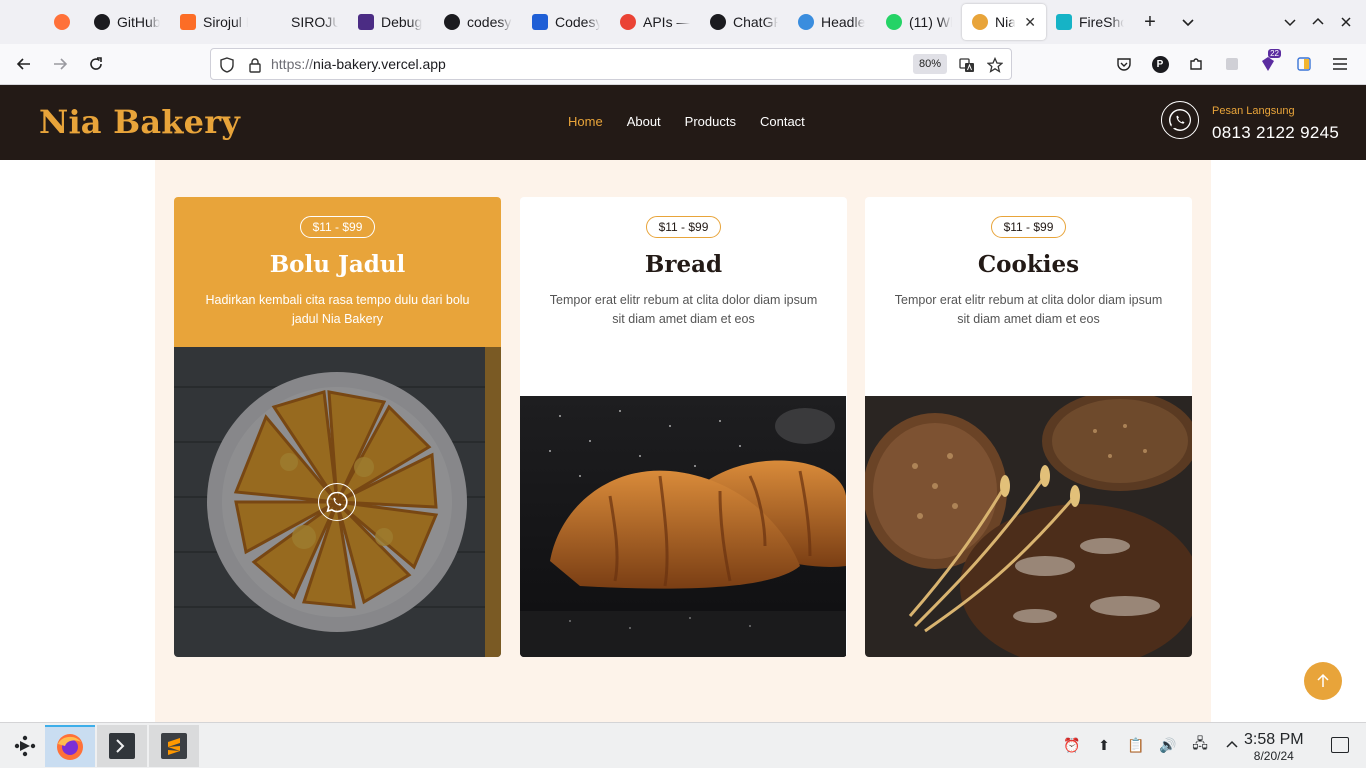 The height and width of the screenshot is (768, 1366). I want to click on back-arrow-icon, so click(24, 64).